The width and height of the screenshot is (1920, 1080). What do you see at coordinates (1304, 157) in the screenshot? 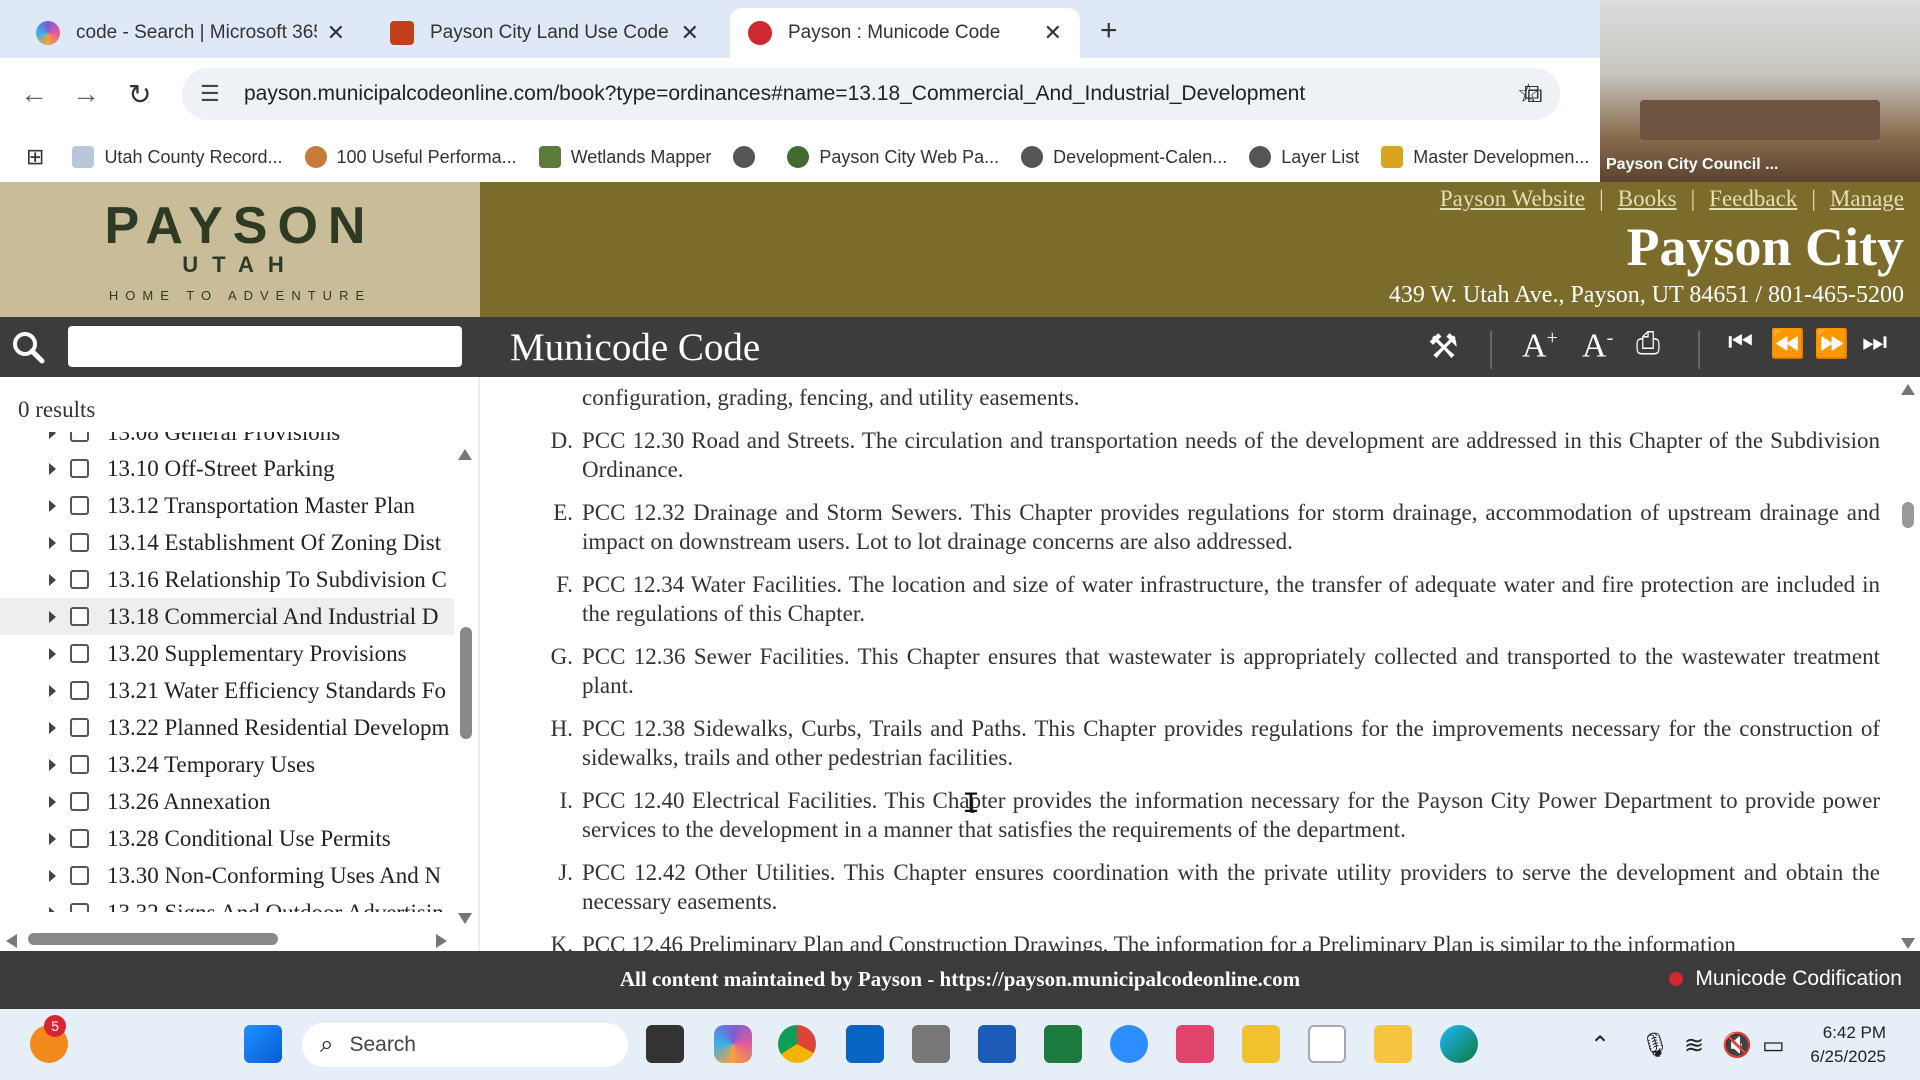
I see `bookmark-layer-list: Layer List` at bounding box center [1304, 157].